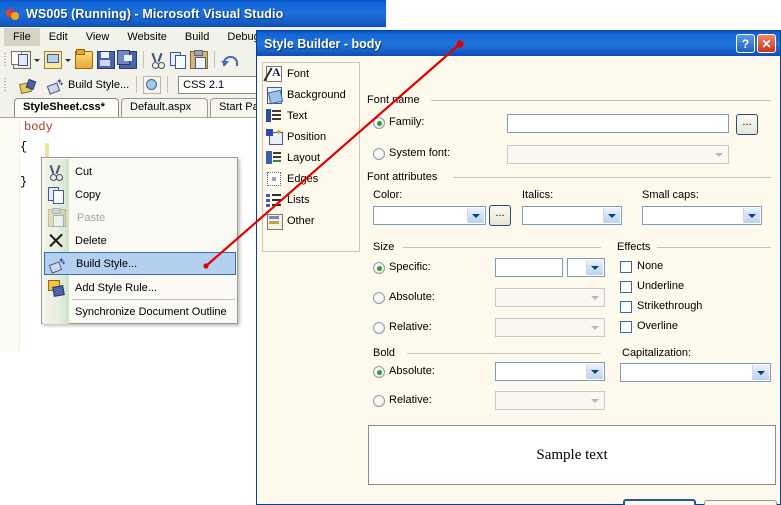  What do you see at coordinates (626, 327) in the screenshot?
I see `effect-overline-checkbox` at bounding box center [626, 327].